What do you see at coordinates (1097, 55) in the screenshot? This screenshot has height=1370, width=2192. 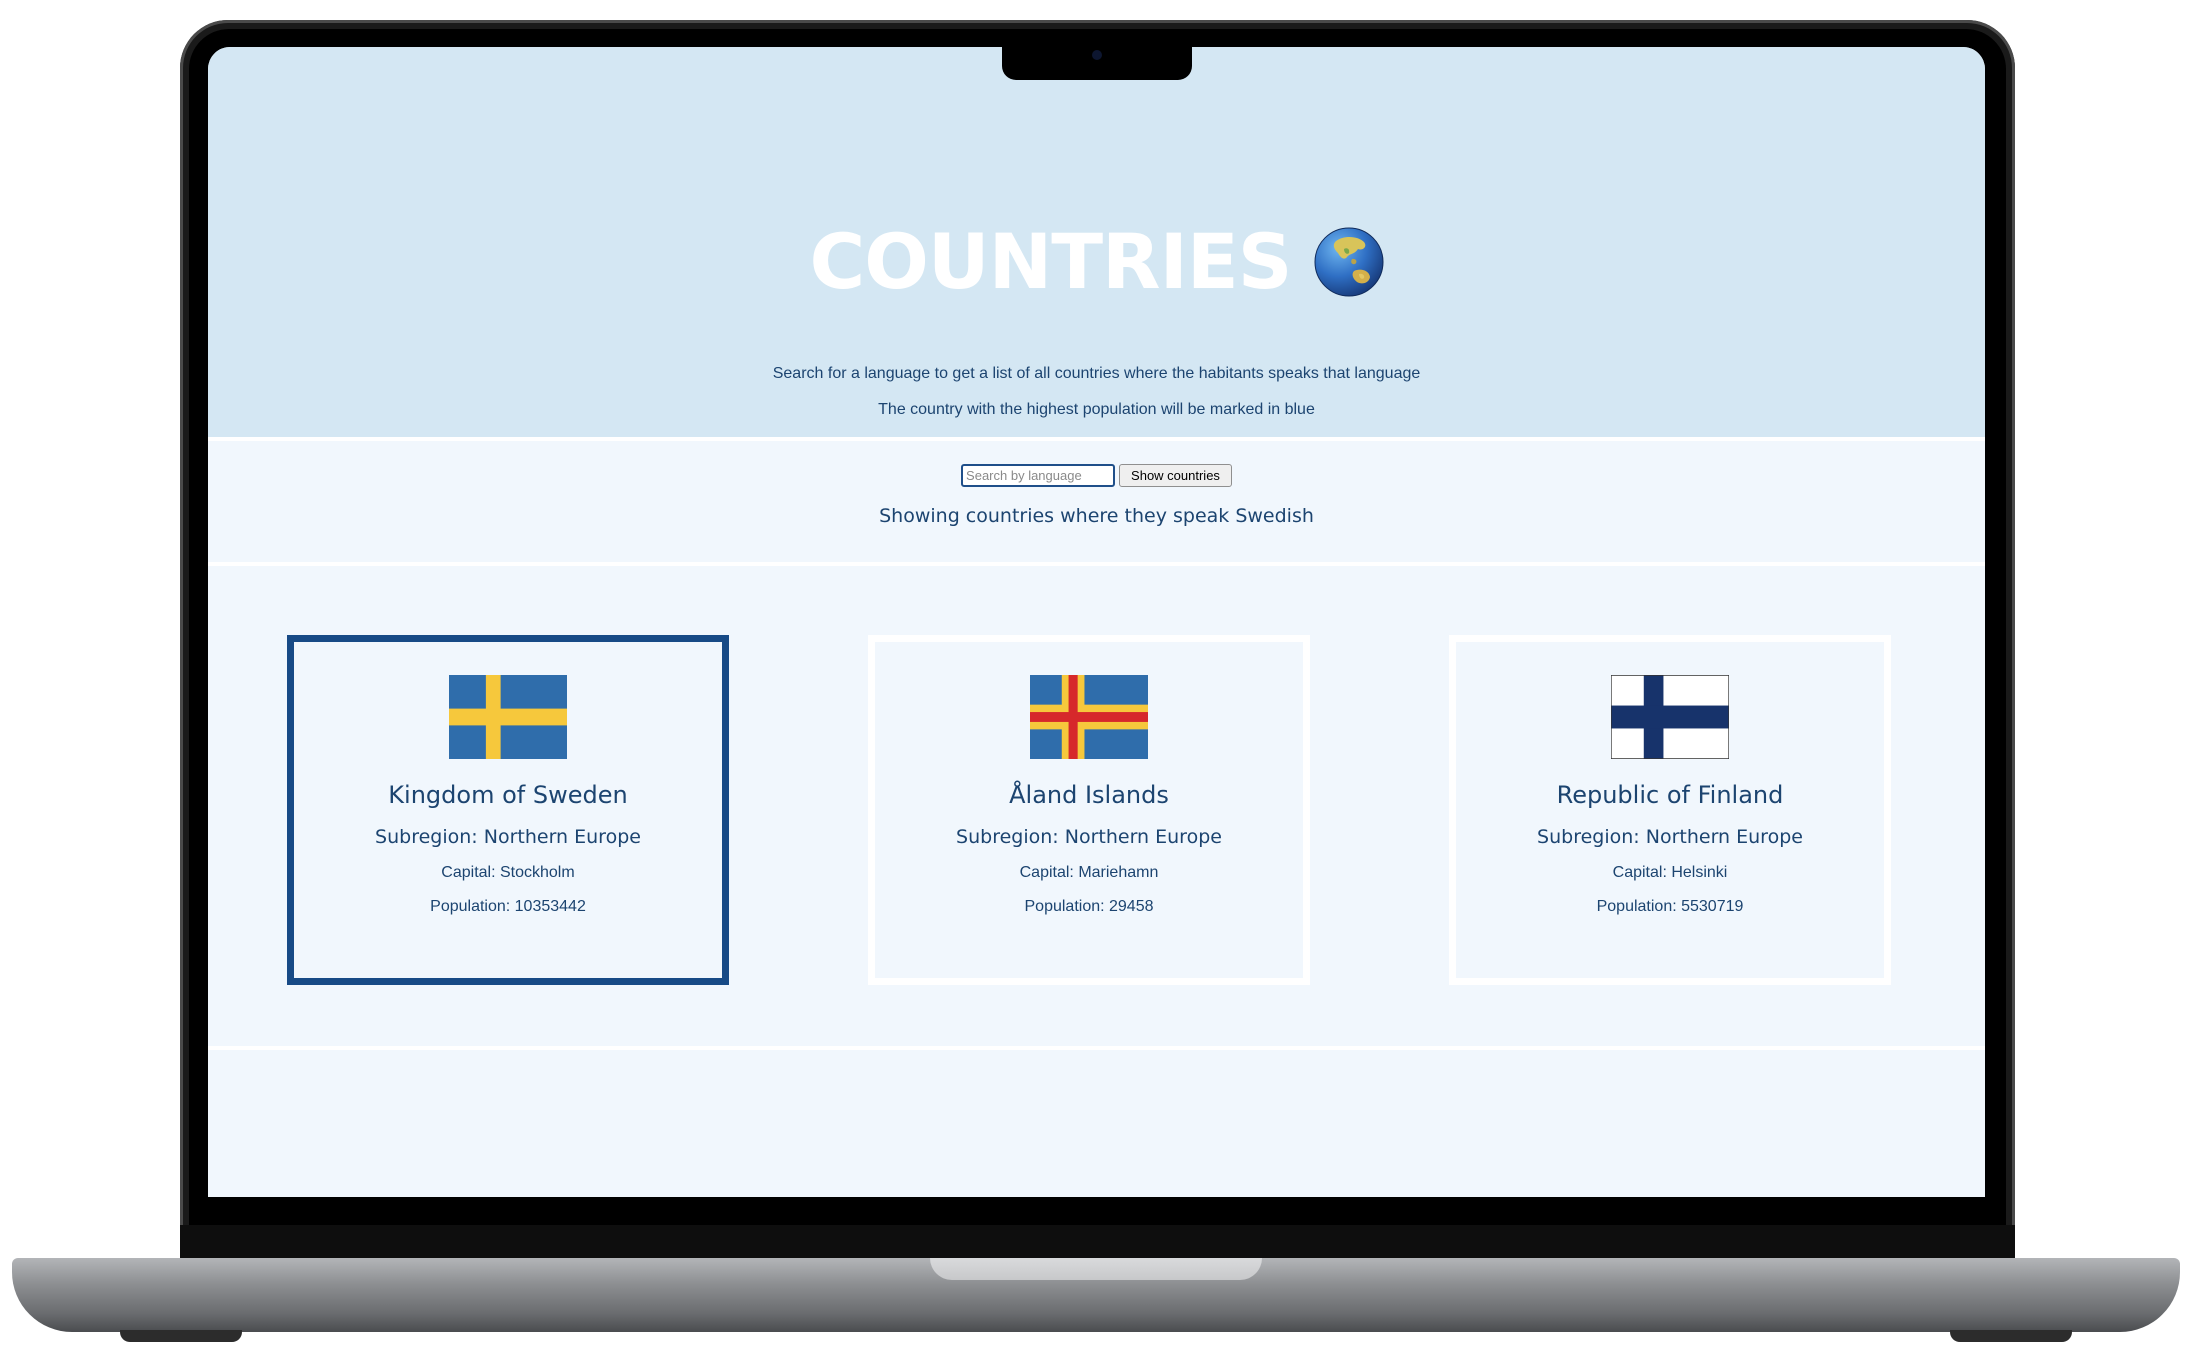 I see `camera-icon` at bounding box center [1097, 55].